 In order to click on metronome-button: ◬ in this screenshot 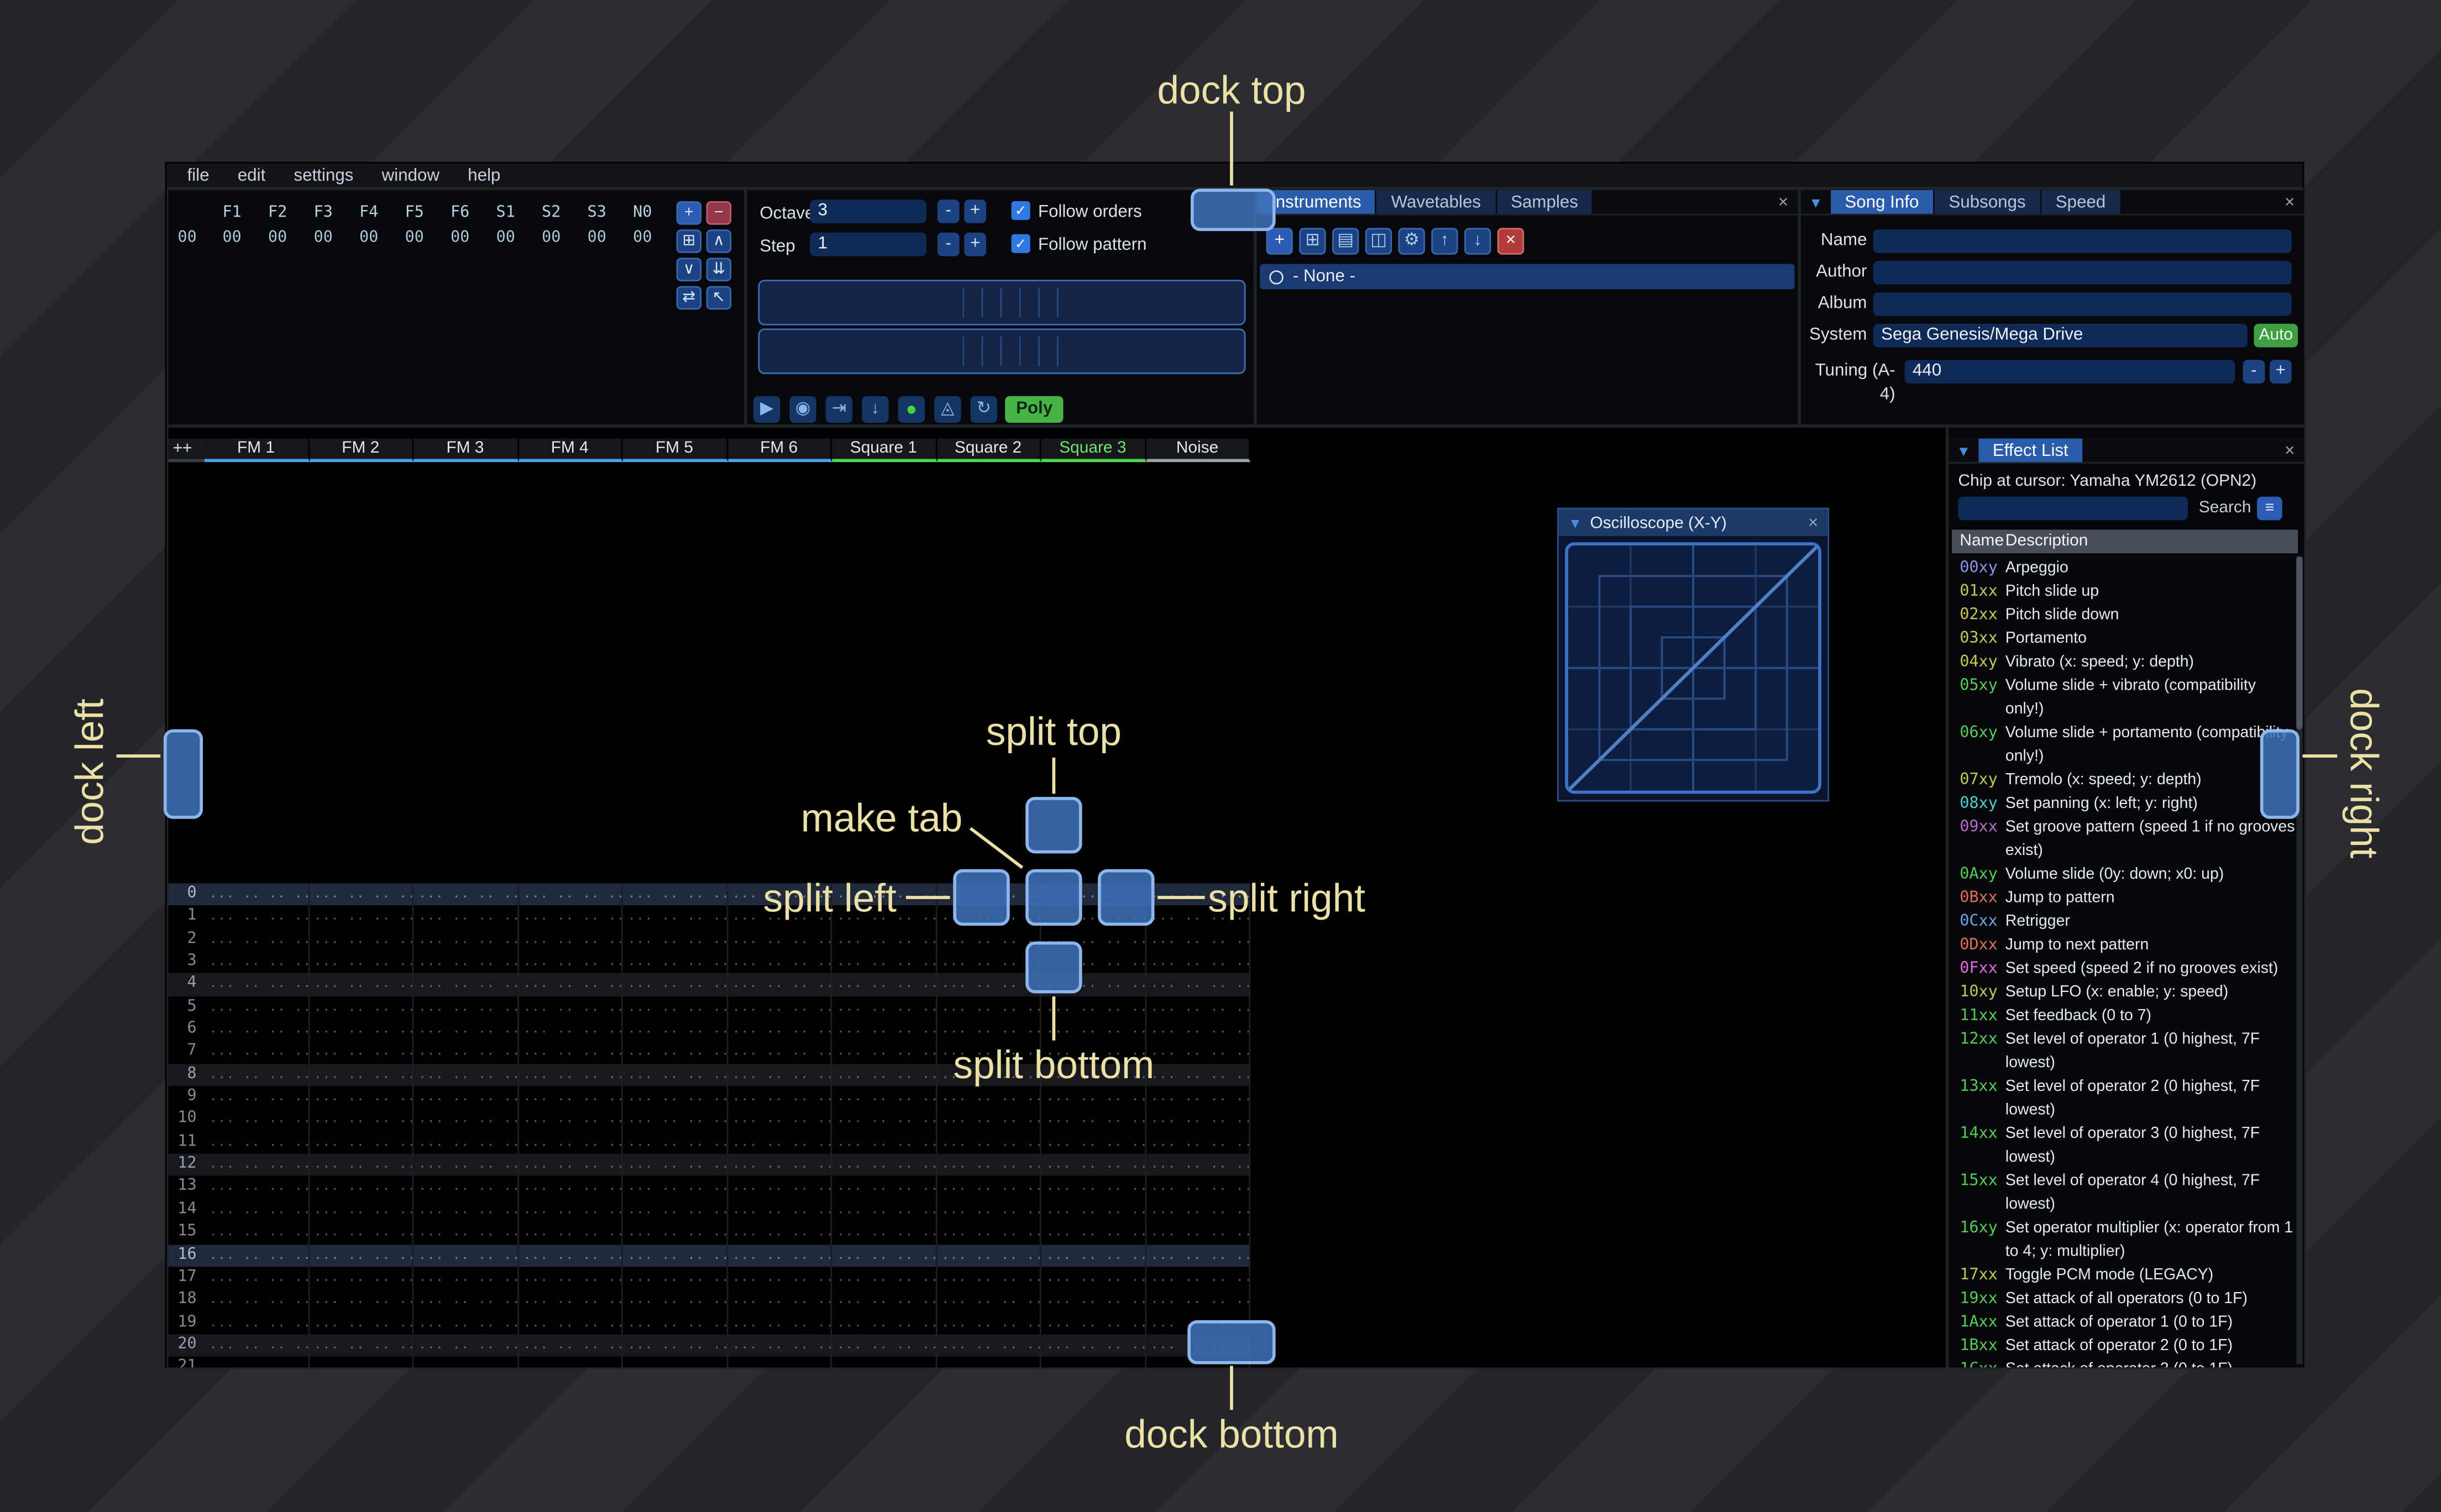, I will do `click(947, 410)`.